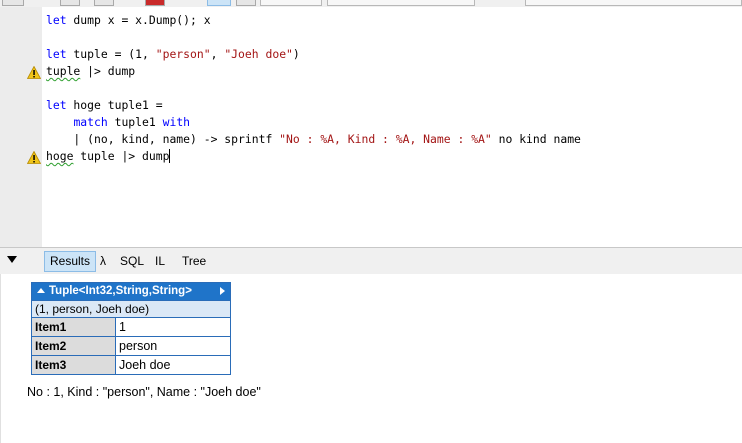 The height and width of the screenshot is (443, 742). What do you see at coordinates (313, 71) in the screenshot?
I see `code-line: tuple |> dump` at bounding box center [313, 71].